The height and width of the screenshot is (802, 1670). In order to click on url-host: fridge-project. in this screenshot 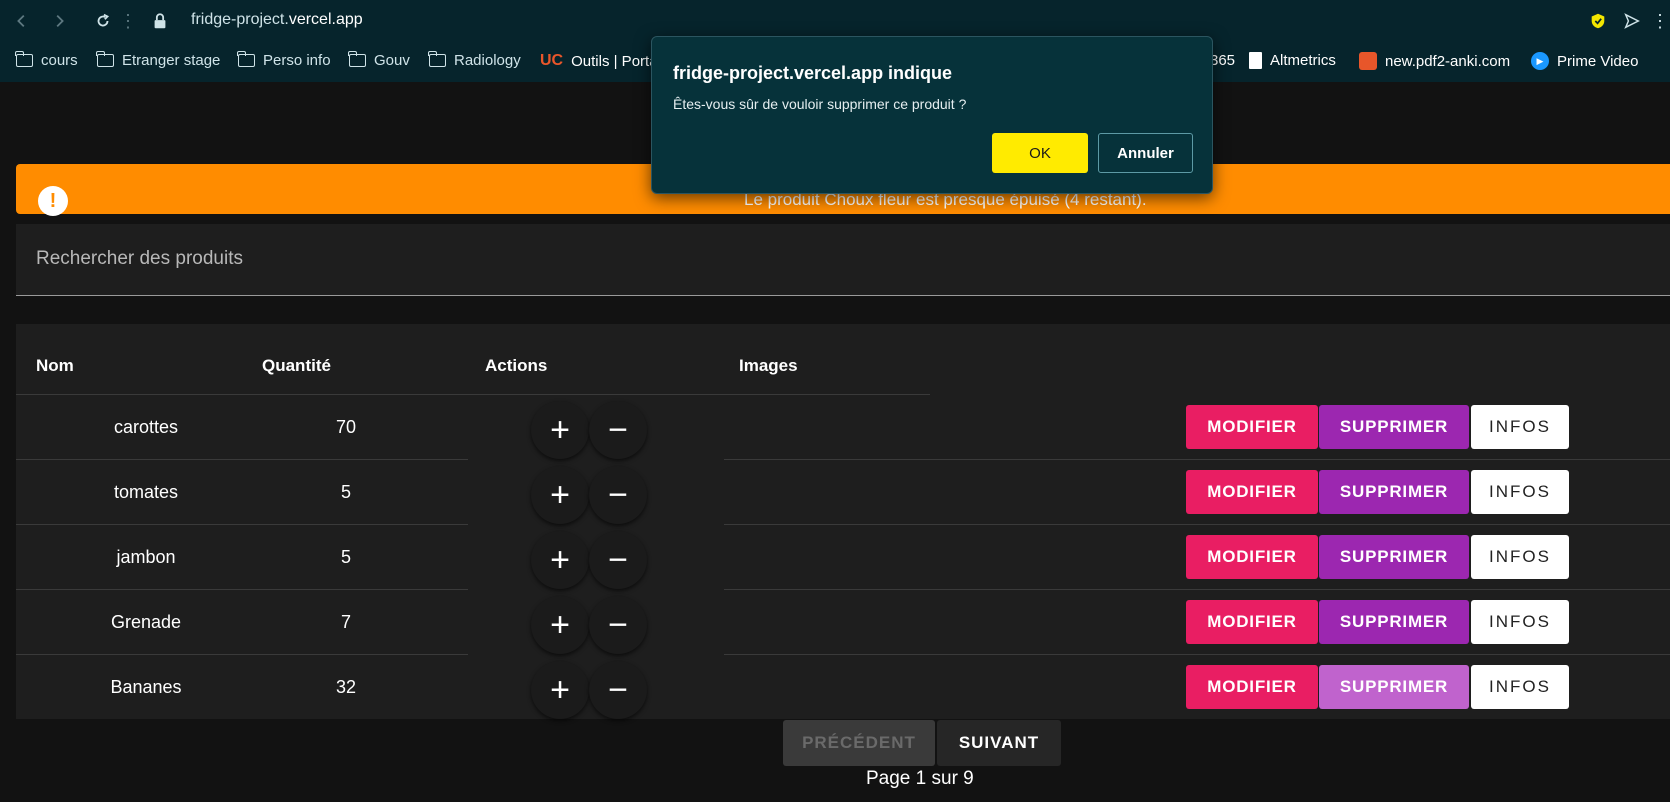, I will do `click(240, 19)`.